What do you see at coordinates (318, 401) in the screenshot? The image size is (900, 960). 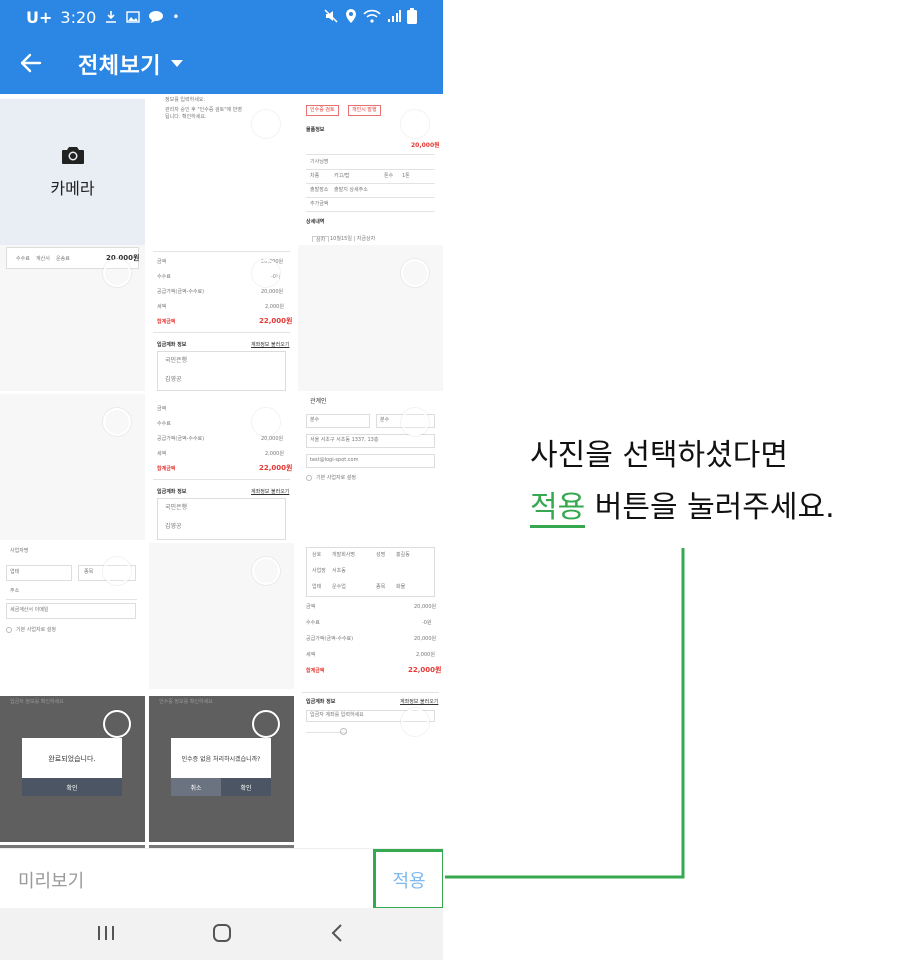 I see `thumb-text: 관계인` at bounding box center [318, 401].